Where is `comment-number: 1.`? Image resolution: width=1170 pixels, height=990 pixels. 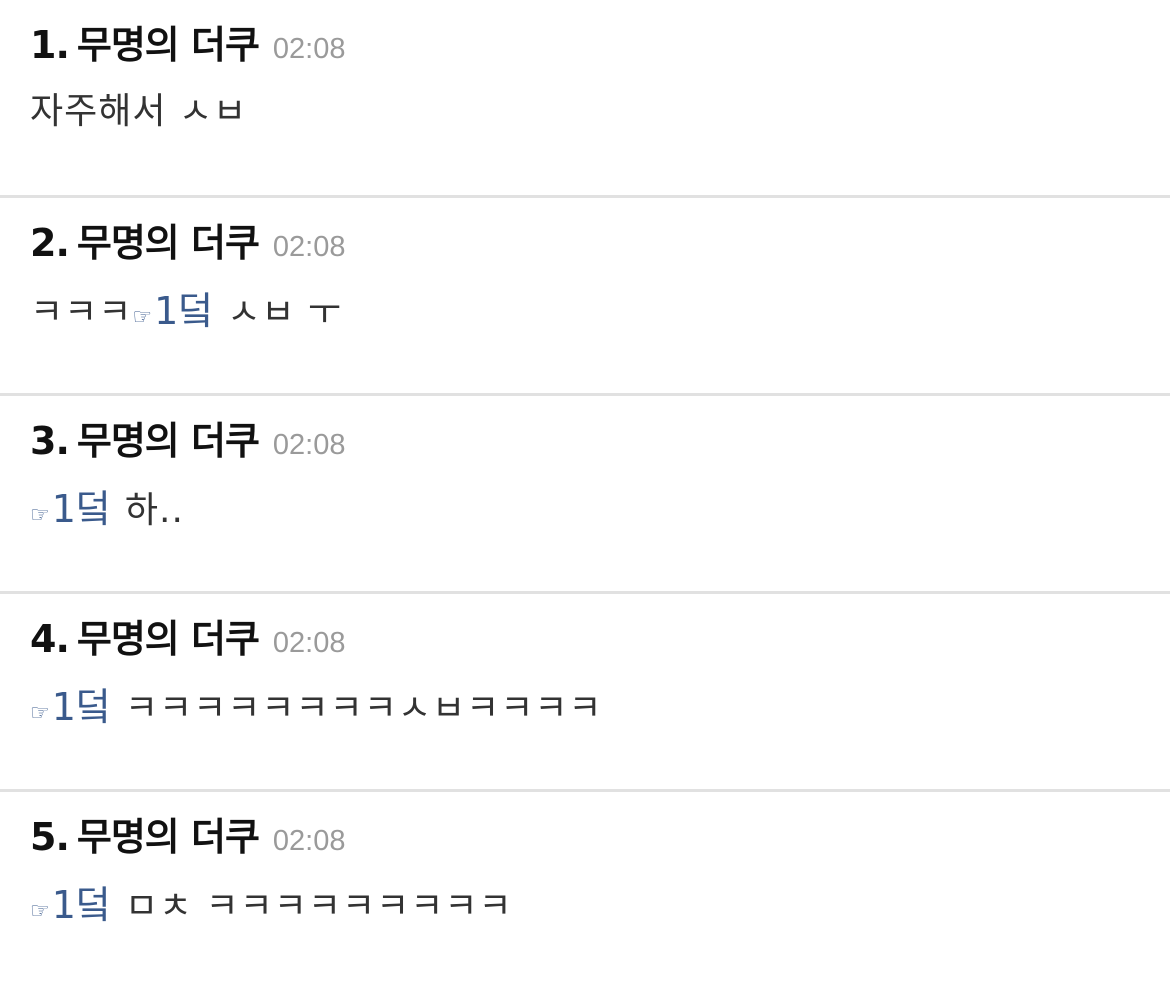
comment-number: 1. is located at coordinates (50, 45).